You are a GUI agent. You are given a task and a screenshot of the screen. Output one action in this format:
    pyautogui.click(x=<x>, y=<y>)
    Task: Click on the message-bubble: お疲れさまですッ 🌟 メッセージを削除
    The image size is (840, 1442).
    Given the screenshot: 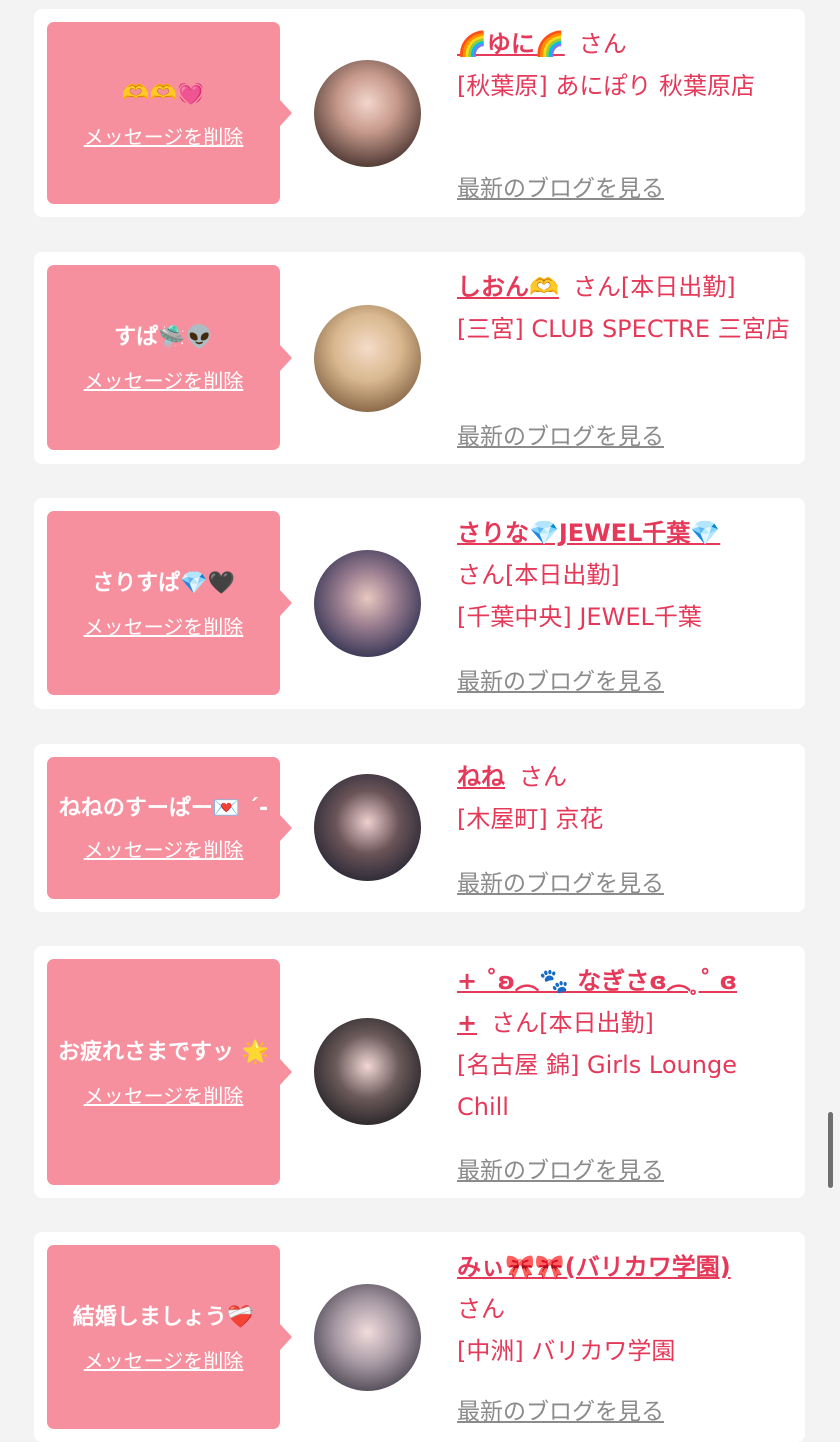 What is the action you would take?
    pyautogui.click(x=169, y=1072)
    